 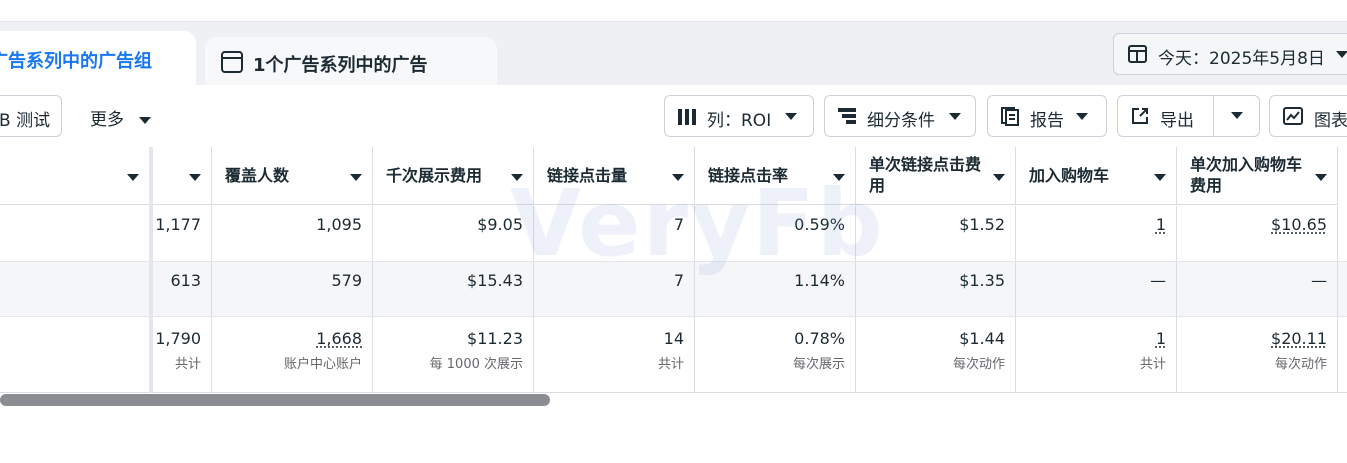 What do you see at coordinates (500, 224) in the screenshot?
I see `cell-value: $9.05` at bounding box center [500, 224].